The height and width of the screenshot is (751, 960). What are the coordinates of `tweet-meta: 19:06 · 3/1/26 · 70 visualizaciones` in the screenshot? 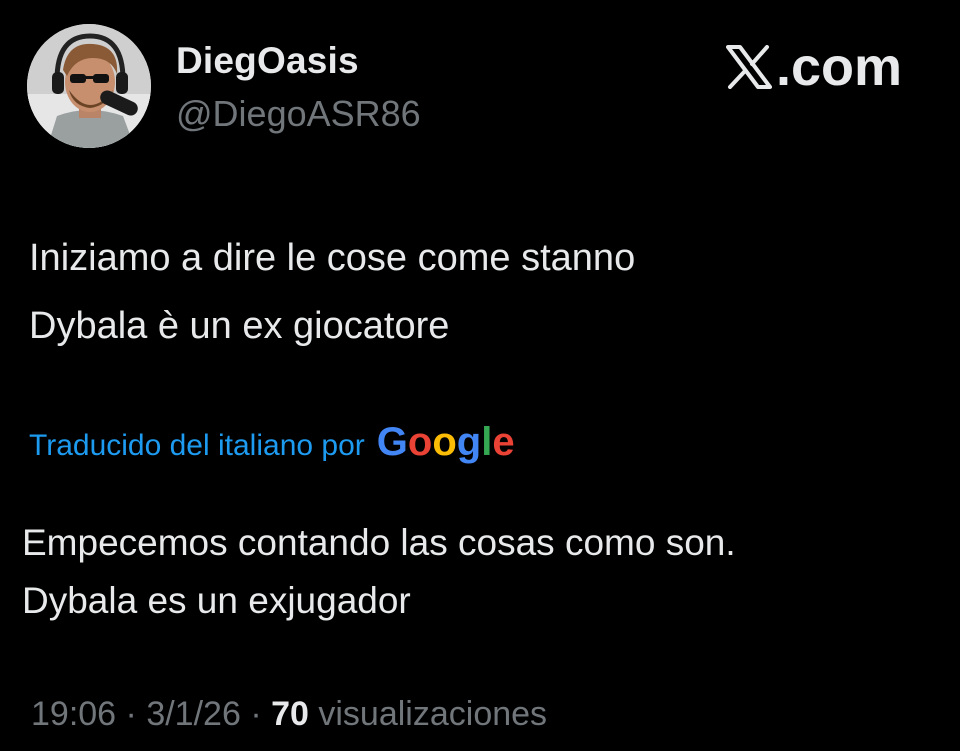 It's located at (289, 714).